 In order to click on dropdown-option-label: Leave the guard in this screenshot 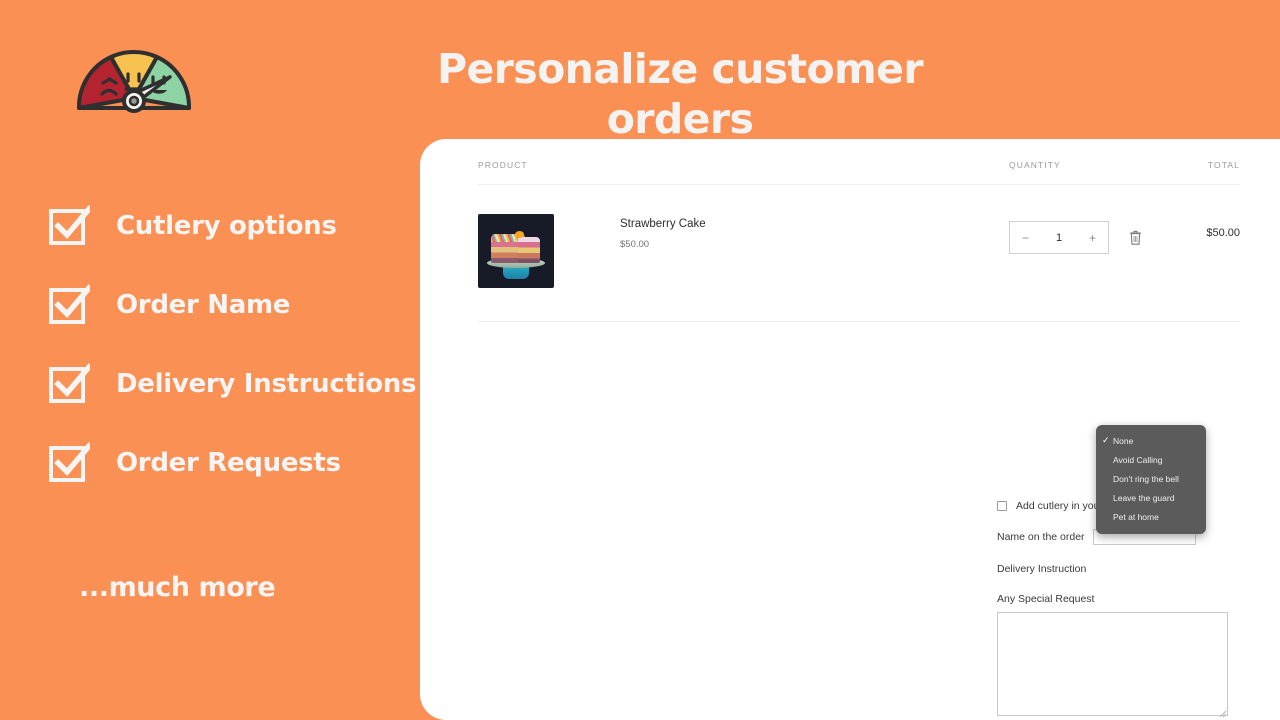, I will do `click(1144, 497)`.